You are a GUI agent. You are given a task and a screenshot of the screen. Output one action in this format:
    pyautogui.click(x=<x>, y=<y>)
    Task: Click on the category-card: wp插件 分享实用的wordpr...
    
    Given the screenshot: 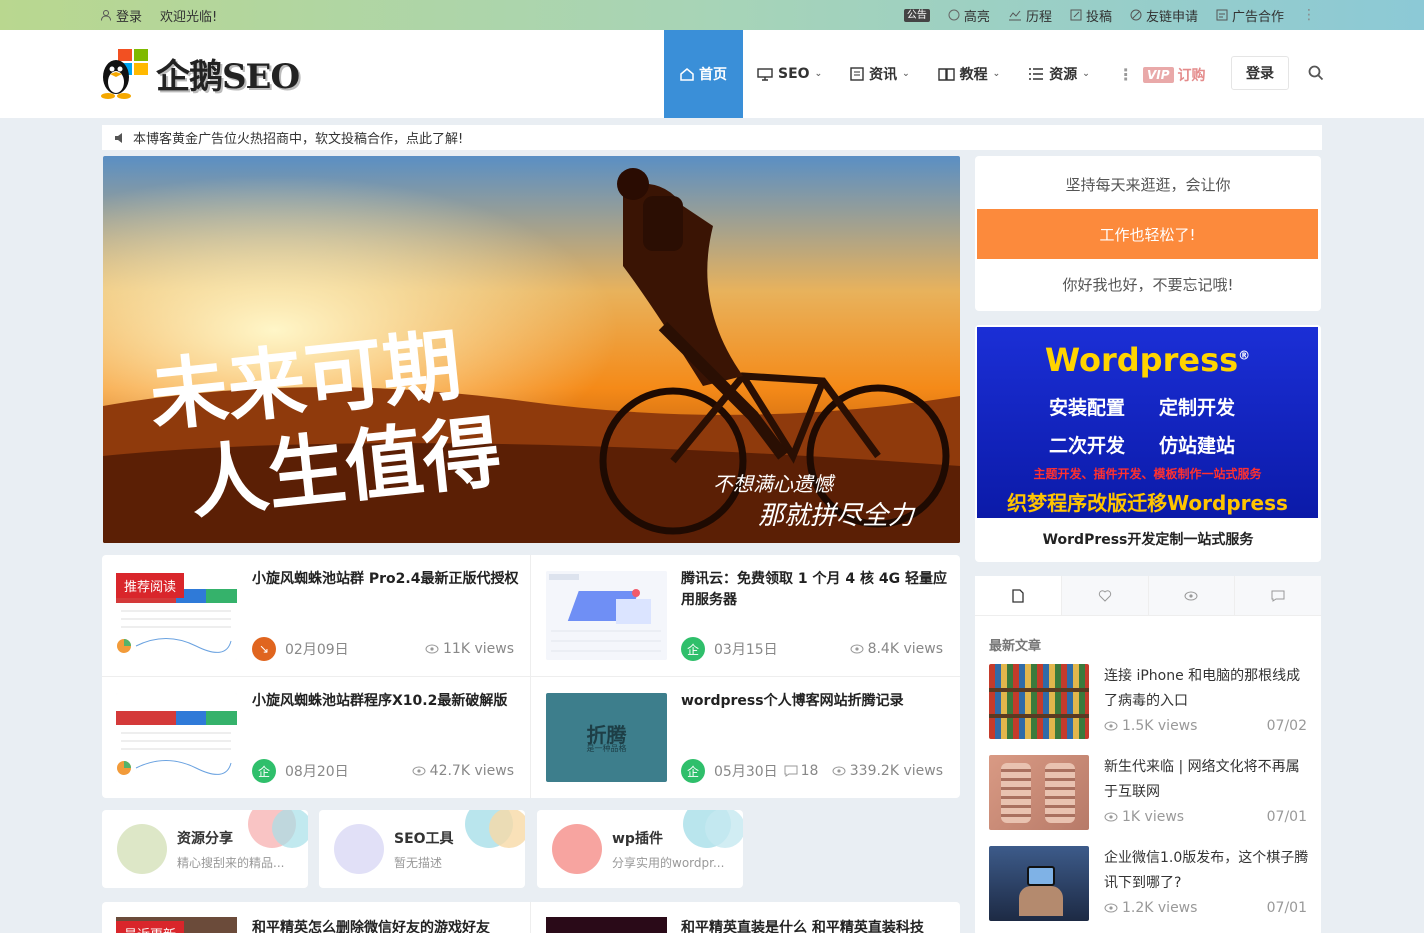 What is the action you would take?
    pyautogui.click(x=640, y=849)
    